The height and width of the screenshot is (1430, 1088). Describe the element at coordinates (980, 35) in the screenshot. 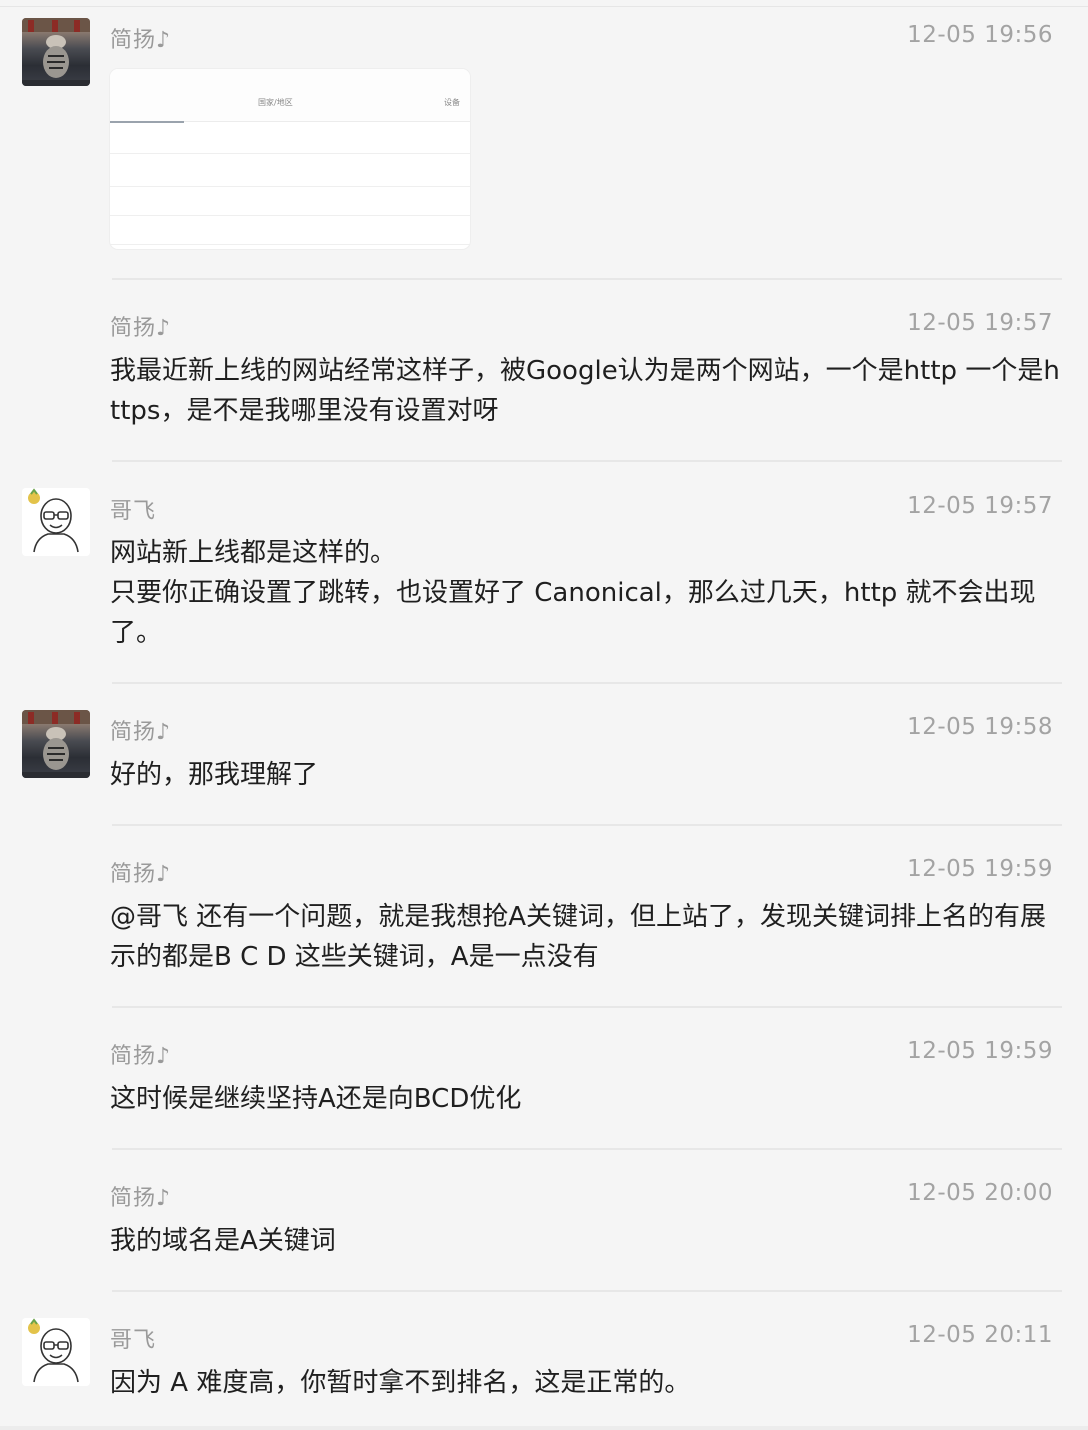

I see `message-time: 12-05 19:56` at that location.